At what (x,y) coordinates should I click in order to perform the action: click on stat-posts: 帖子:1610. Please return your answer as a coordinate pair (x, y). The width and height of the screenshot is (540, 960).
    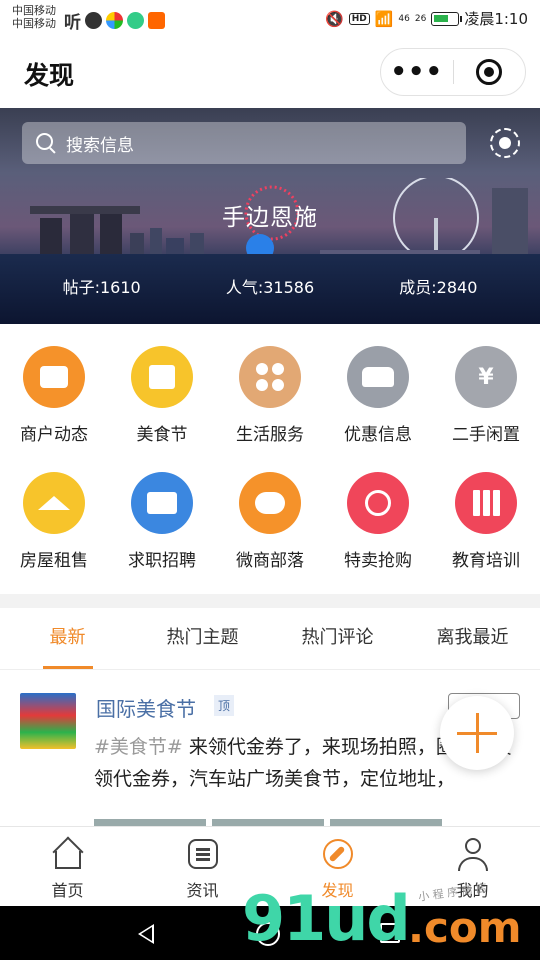
    Looking at the image, I should click on (101, 287).